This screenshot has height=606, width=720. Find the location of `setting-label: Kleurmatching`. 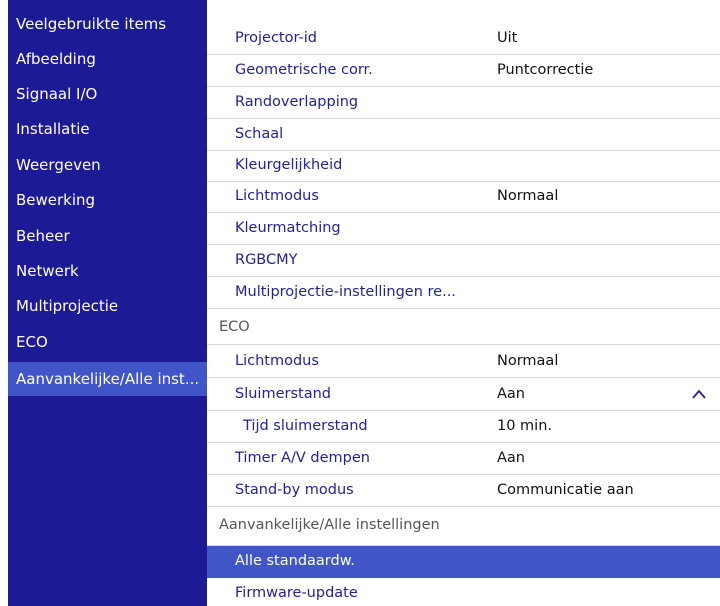

setting-label: Kleurmatching is located at coordinates (288, 228).